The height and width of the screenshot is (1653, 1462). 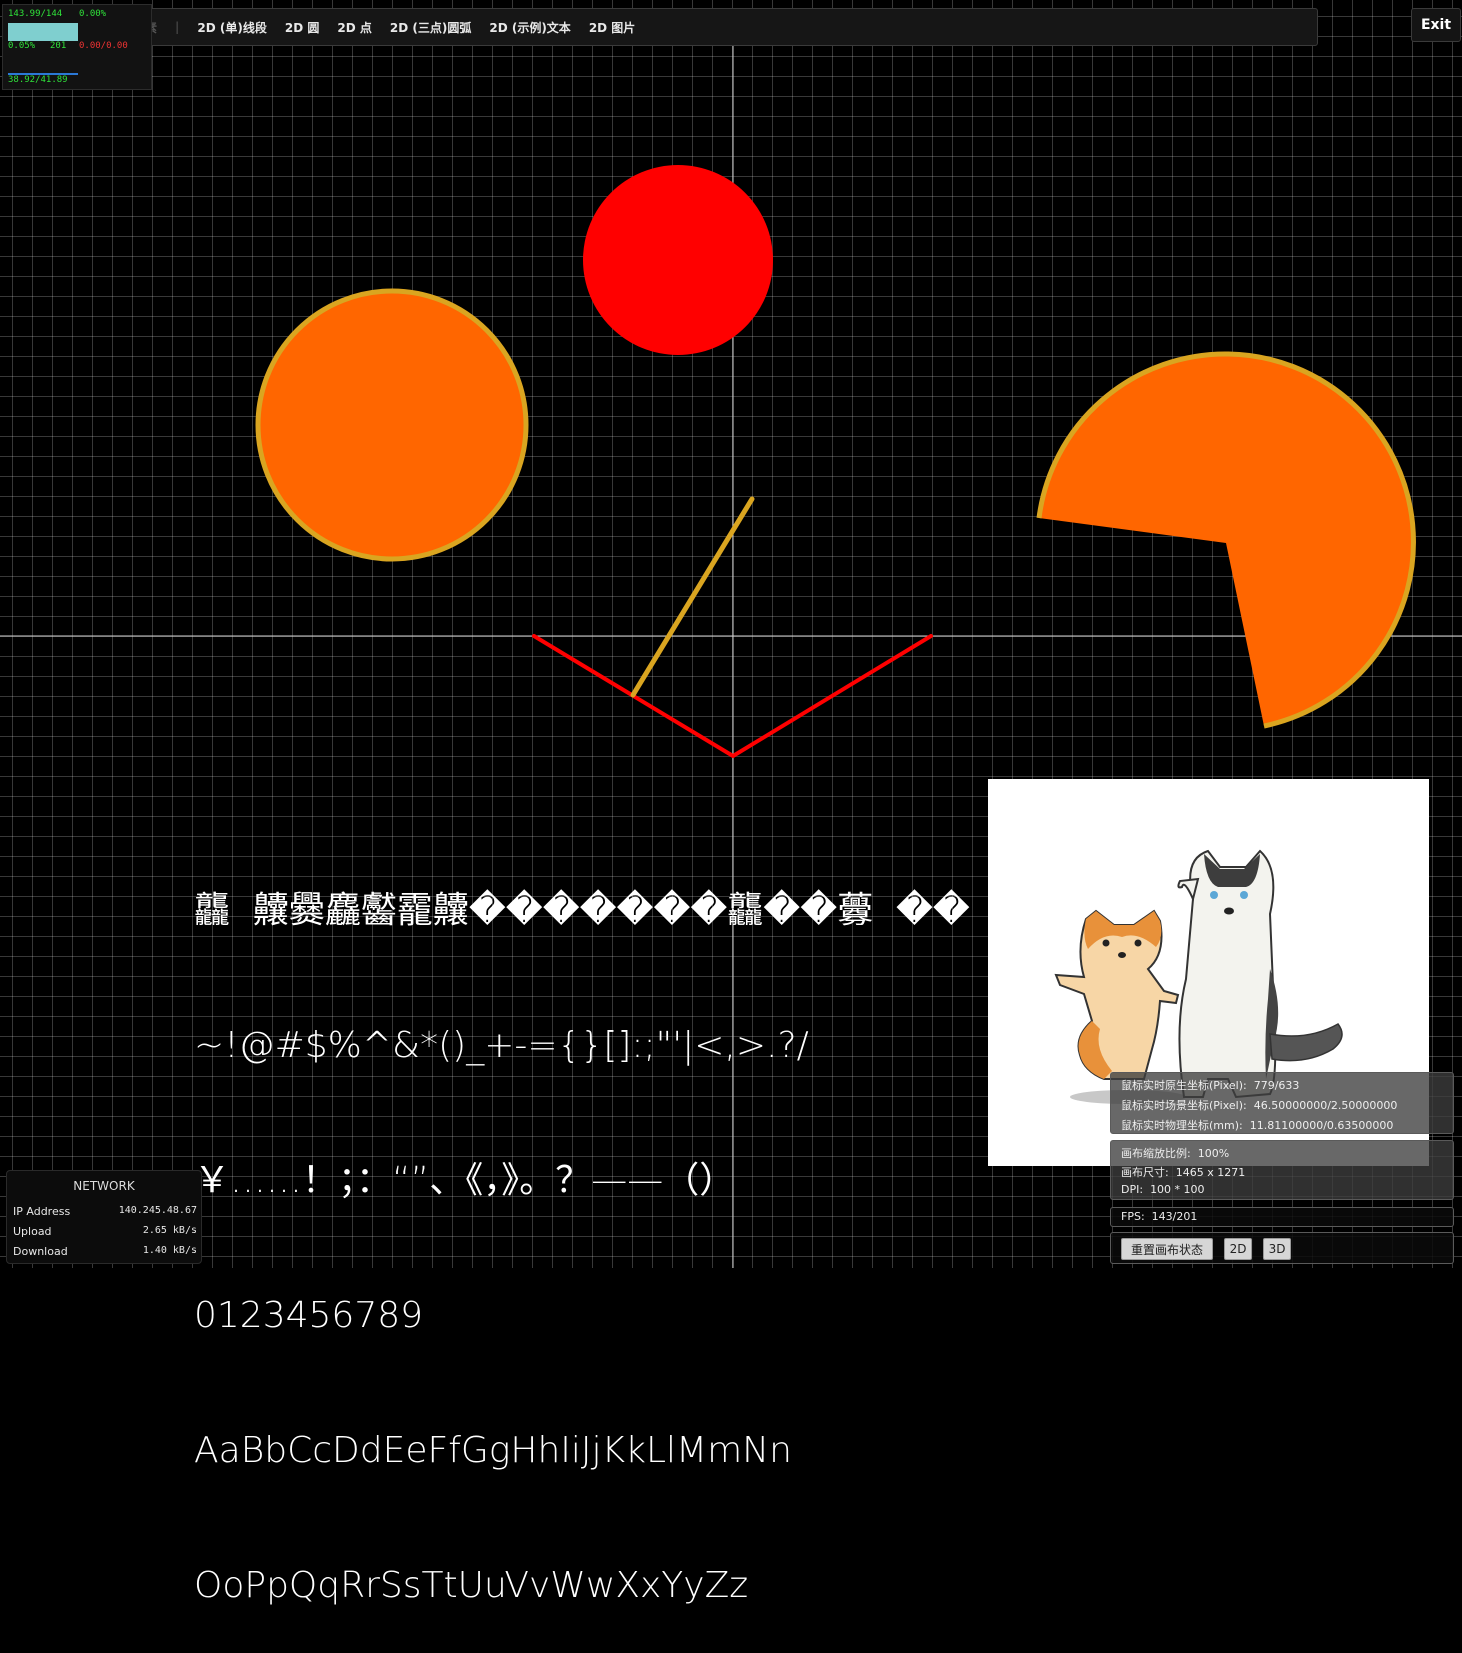 What do you see at coordinates (42, 1211) in the screenshot?
I see `ip-label: IP Address` at bounding box center [42, 1211].